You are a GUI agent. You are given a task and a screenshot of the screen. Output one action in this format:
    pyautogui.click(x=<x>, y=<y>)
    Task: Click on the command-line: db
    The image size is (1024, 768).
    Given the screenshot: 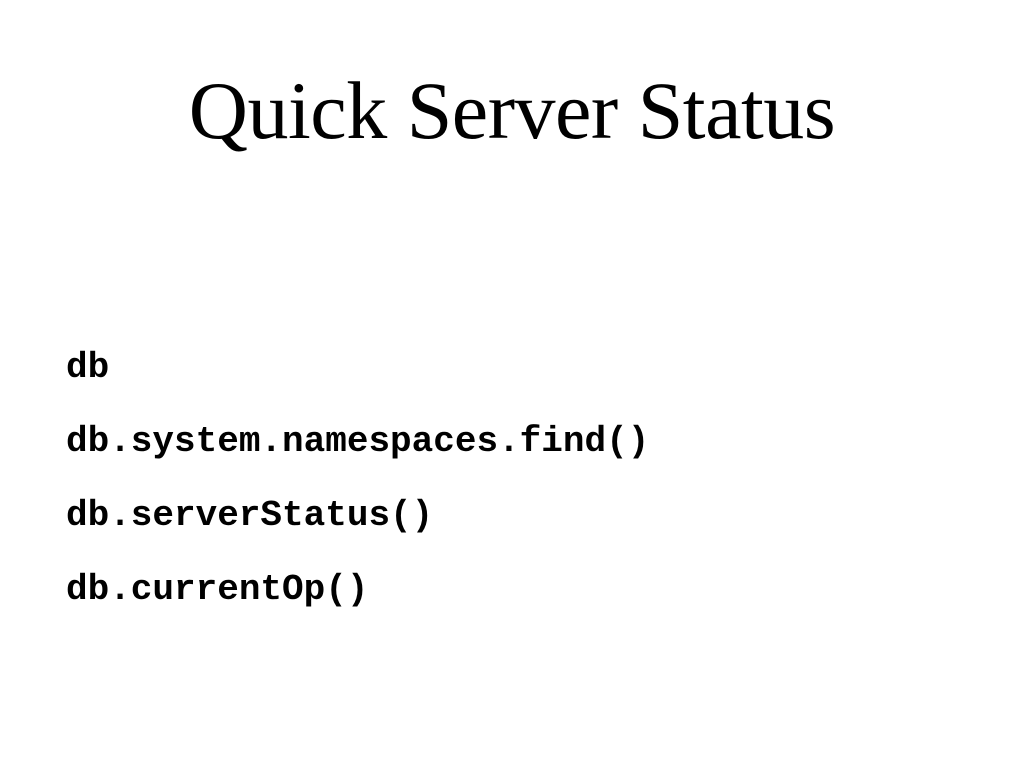 What is the action you would take?
    pyautogui.click(x=88, y=367)
    